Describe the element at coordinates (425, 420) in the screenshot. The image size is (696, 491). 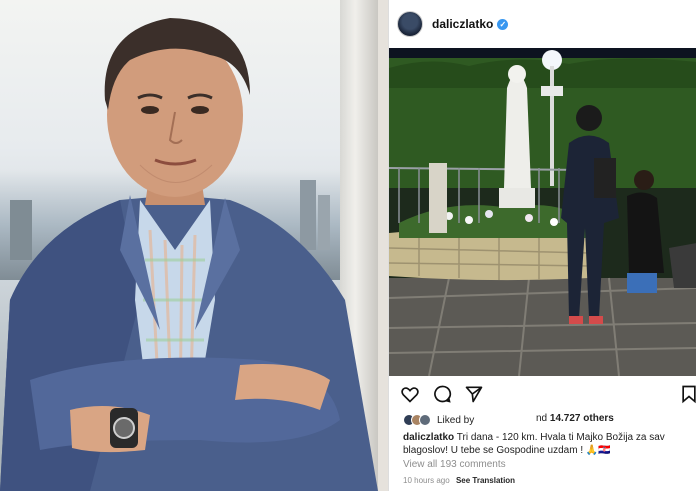
I see `liker-avatar` at that location.